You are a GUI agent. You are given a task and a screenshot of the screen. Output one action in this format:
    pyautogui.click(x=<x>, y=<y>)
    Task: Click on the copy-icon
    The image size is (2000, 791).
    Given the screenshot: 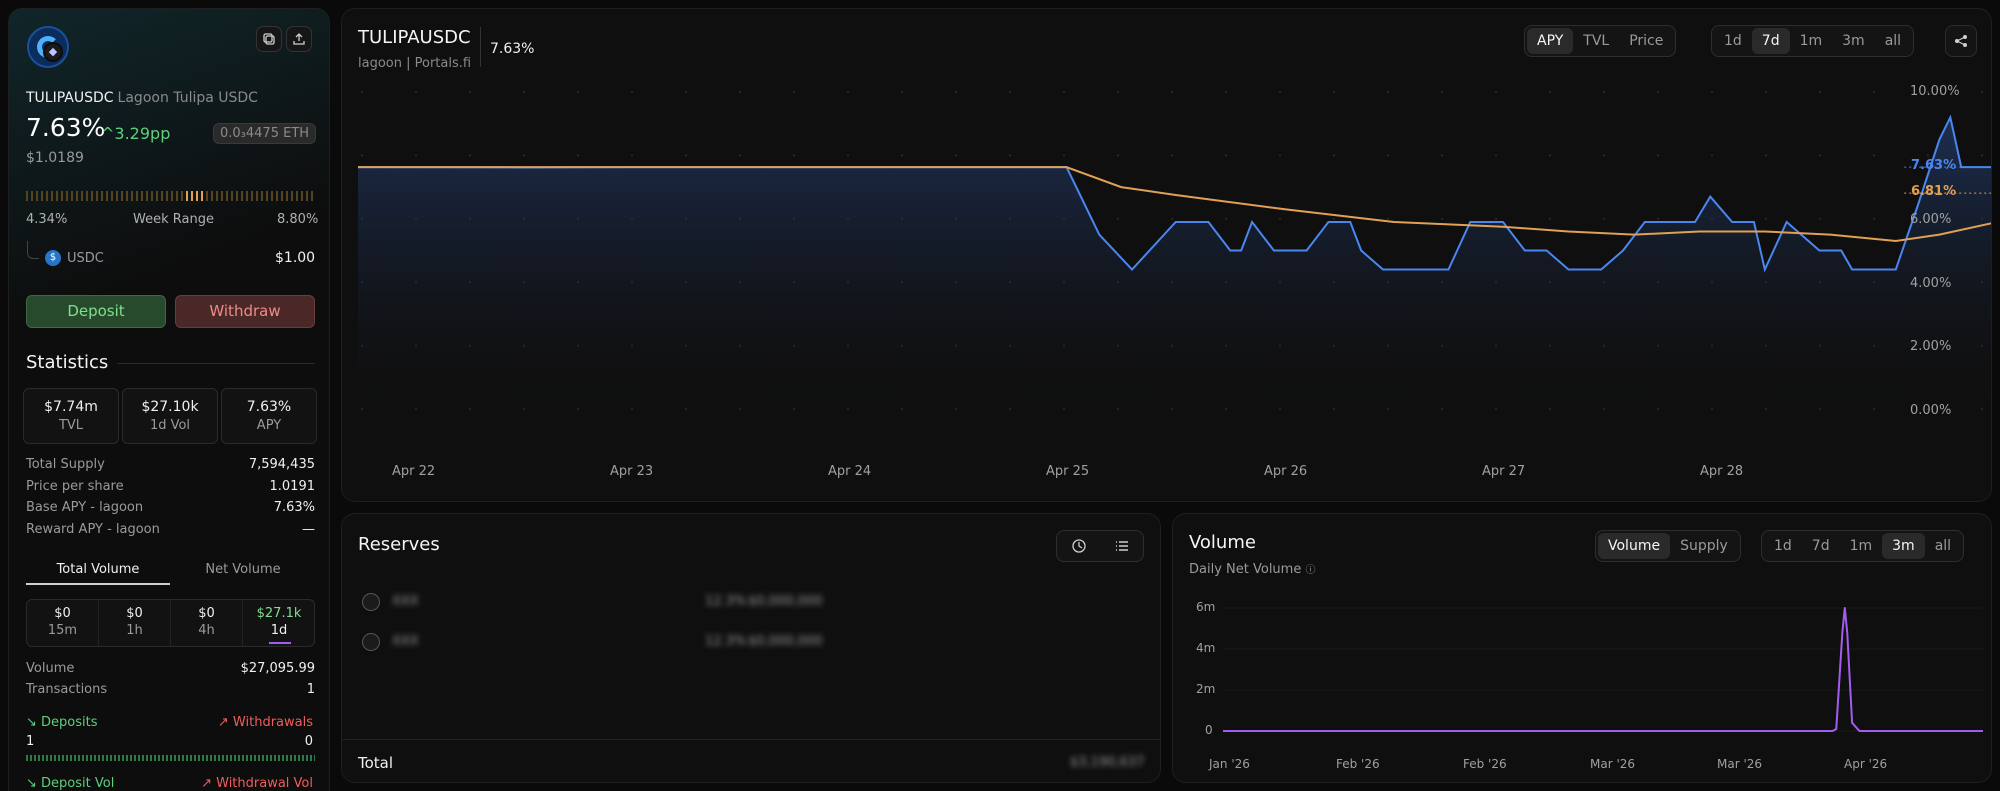 What is the action you would take?
    pyautogui.click(x=269, y=39)
    